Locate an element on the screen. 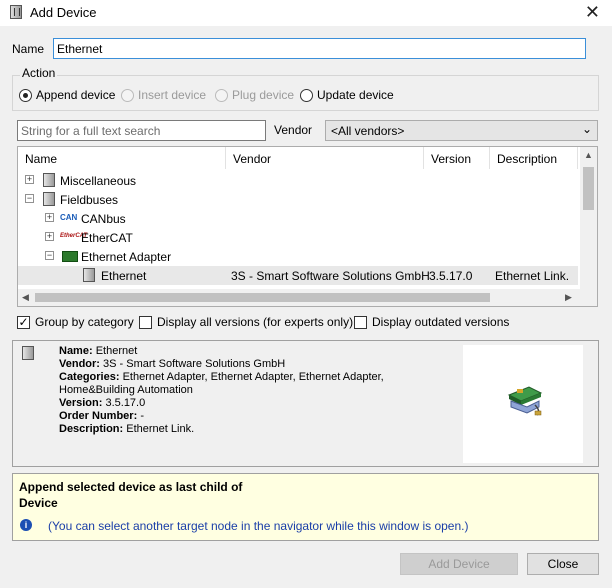  vendor-select: <All vendors> ⌄ is located at coordinates (461, 130).